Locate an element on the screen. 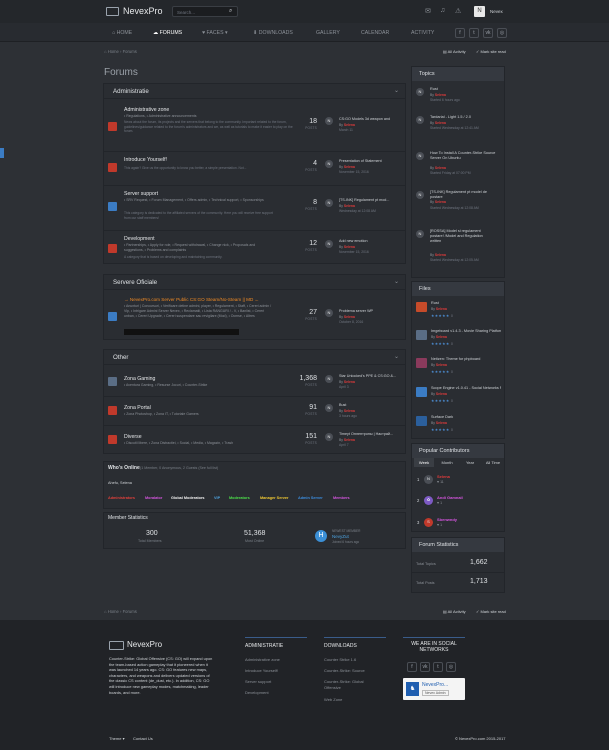 This screenshot has height=750, width=609. contributor-name: Sbenwndy is located at coordinates (447, 519).